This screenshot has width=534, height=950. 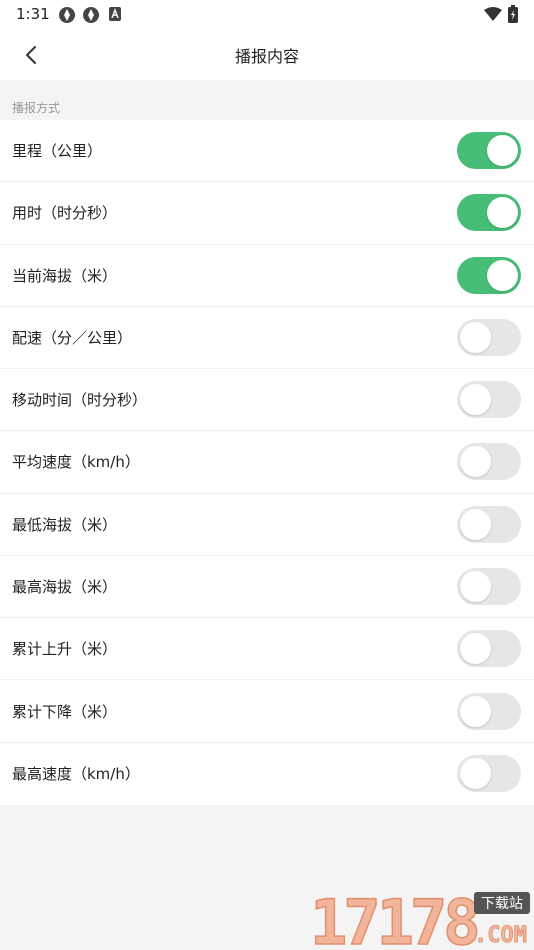 I want to click on max-altitude-toggle, so click(x=489, y=586).